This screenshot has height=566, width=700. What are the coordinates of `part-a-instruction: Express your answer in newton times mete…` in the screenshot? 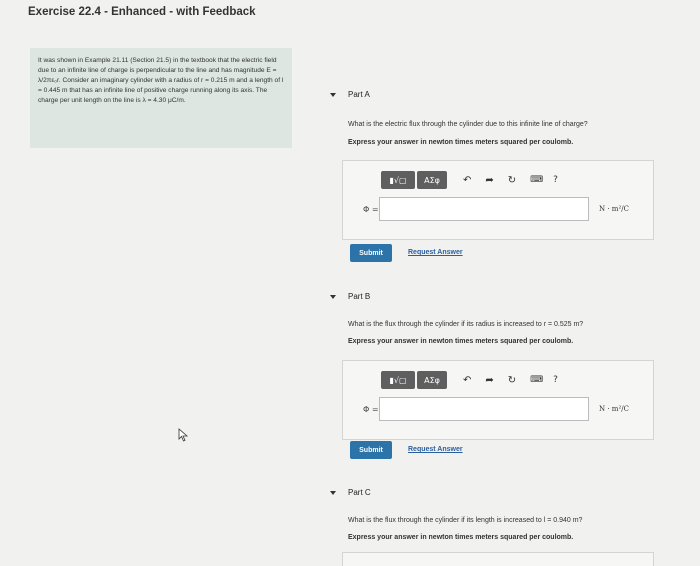 It's located at (461, 142).